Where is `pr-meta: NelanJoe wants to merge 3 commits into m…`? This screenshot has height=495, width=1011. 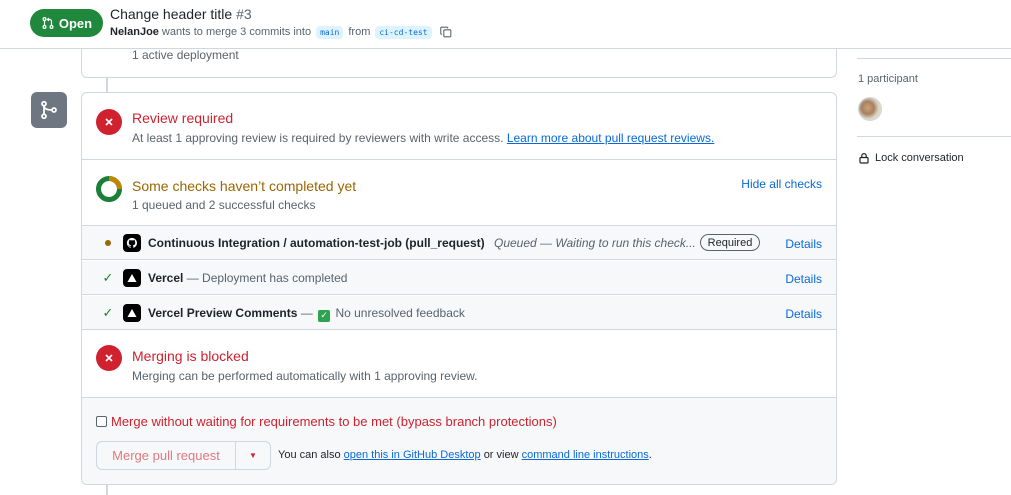
pr-meta: NelanJoe wants to merge 3 commits into m… is located at coordinates (281, 32).